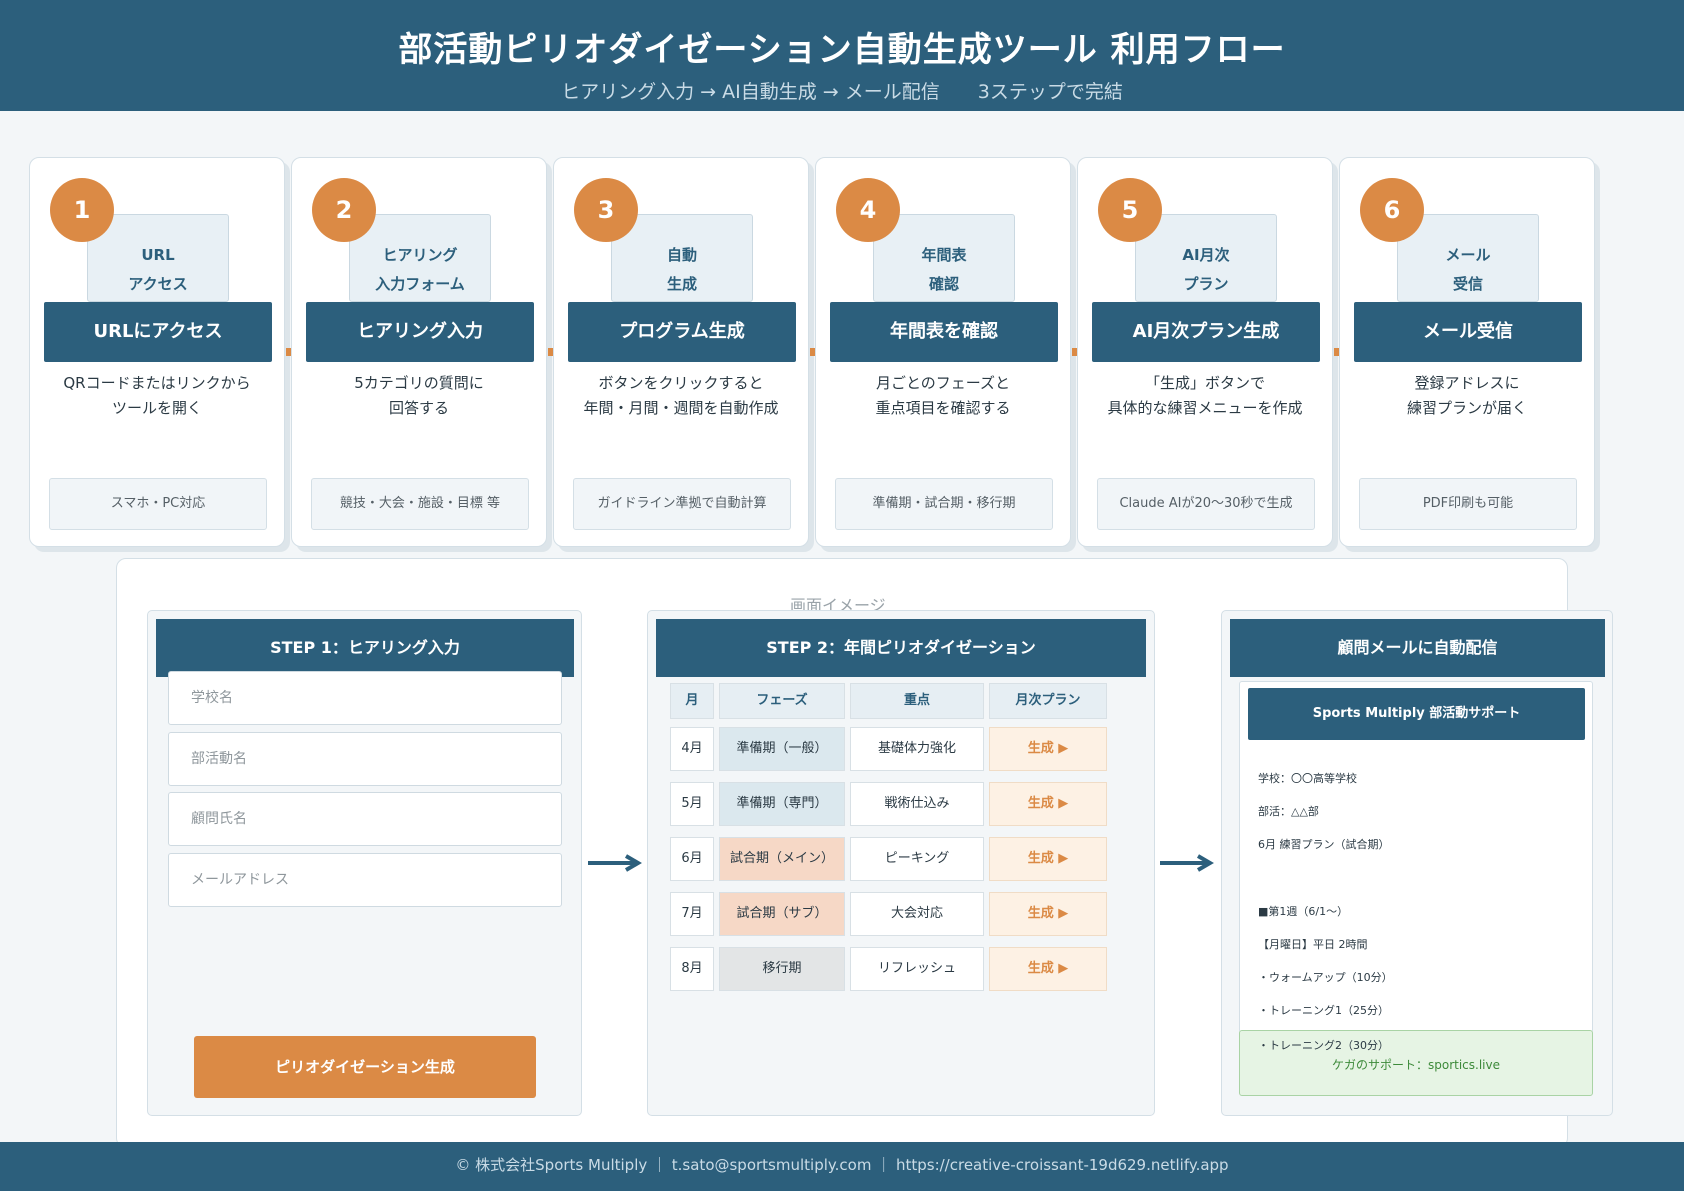  Describe the element at coordinates (782, 749) in the screenshot. I see `table-cell-phase: 準備期（一般）` at that location.